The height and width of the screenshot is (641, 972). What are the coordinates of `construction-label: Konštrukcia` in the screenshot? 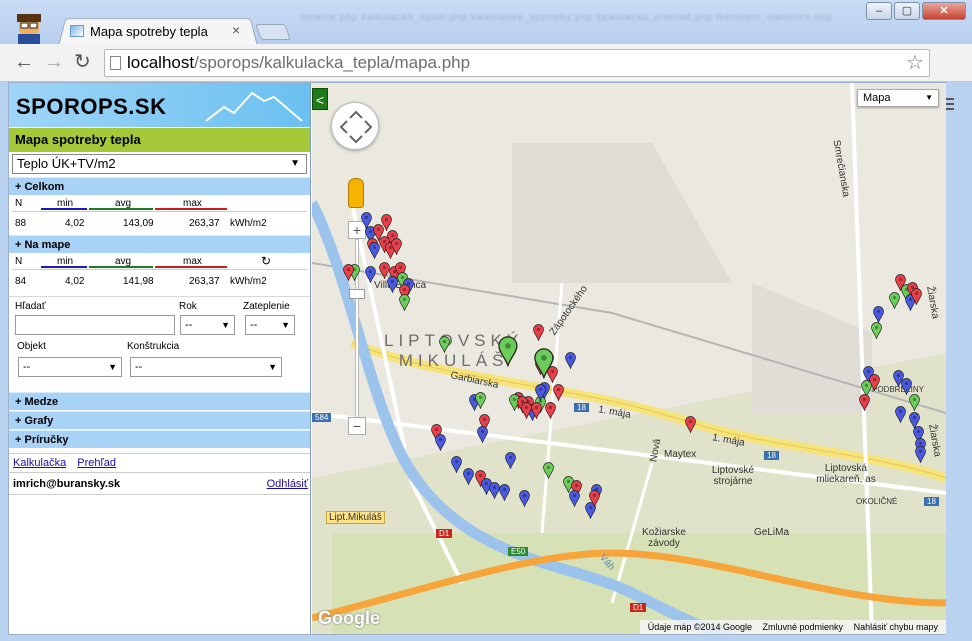 It's located at (153, 346).